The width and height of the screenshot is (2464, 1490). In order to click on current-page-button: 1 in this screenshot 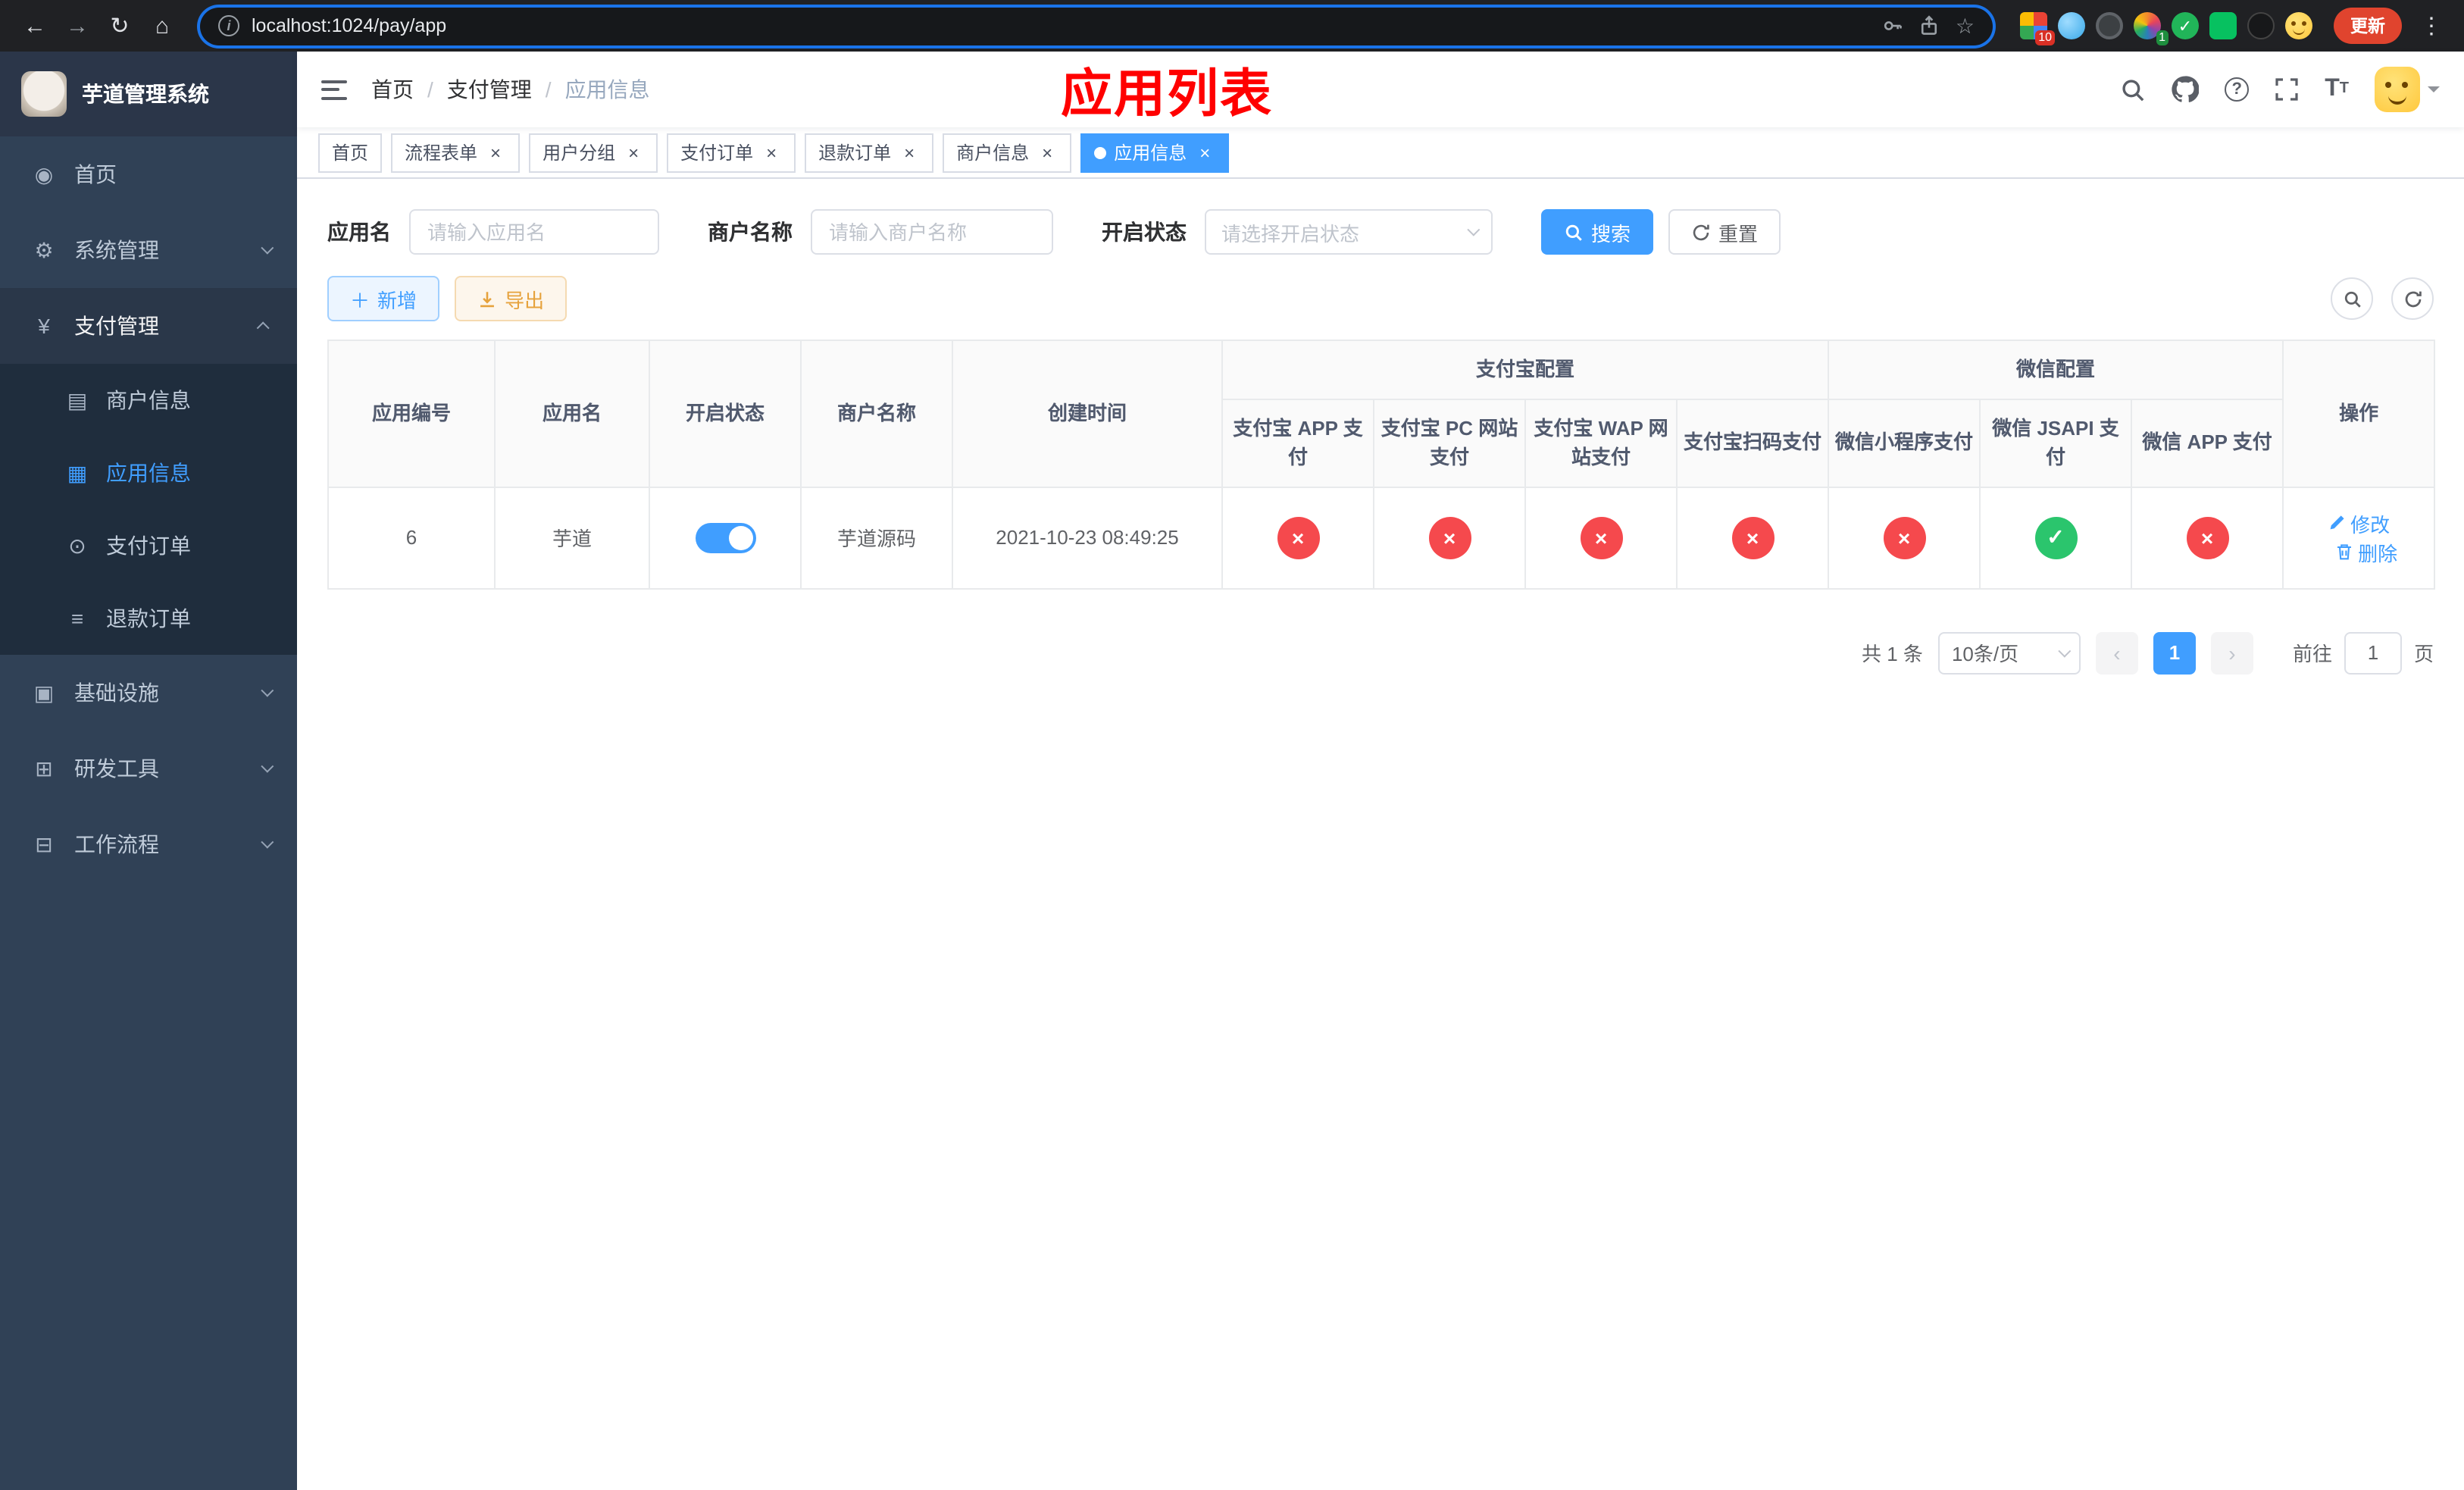, I will do `click(2174, 652)`.